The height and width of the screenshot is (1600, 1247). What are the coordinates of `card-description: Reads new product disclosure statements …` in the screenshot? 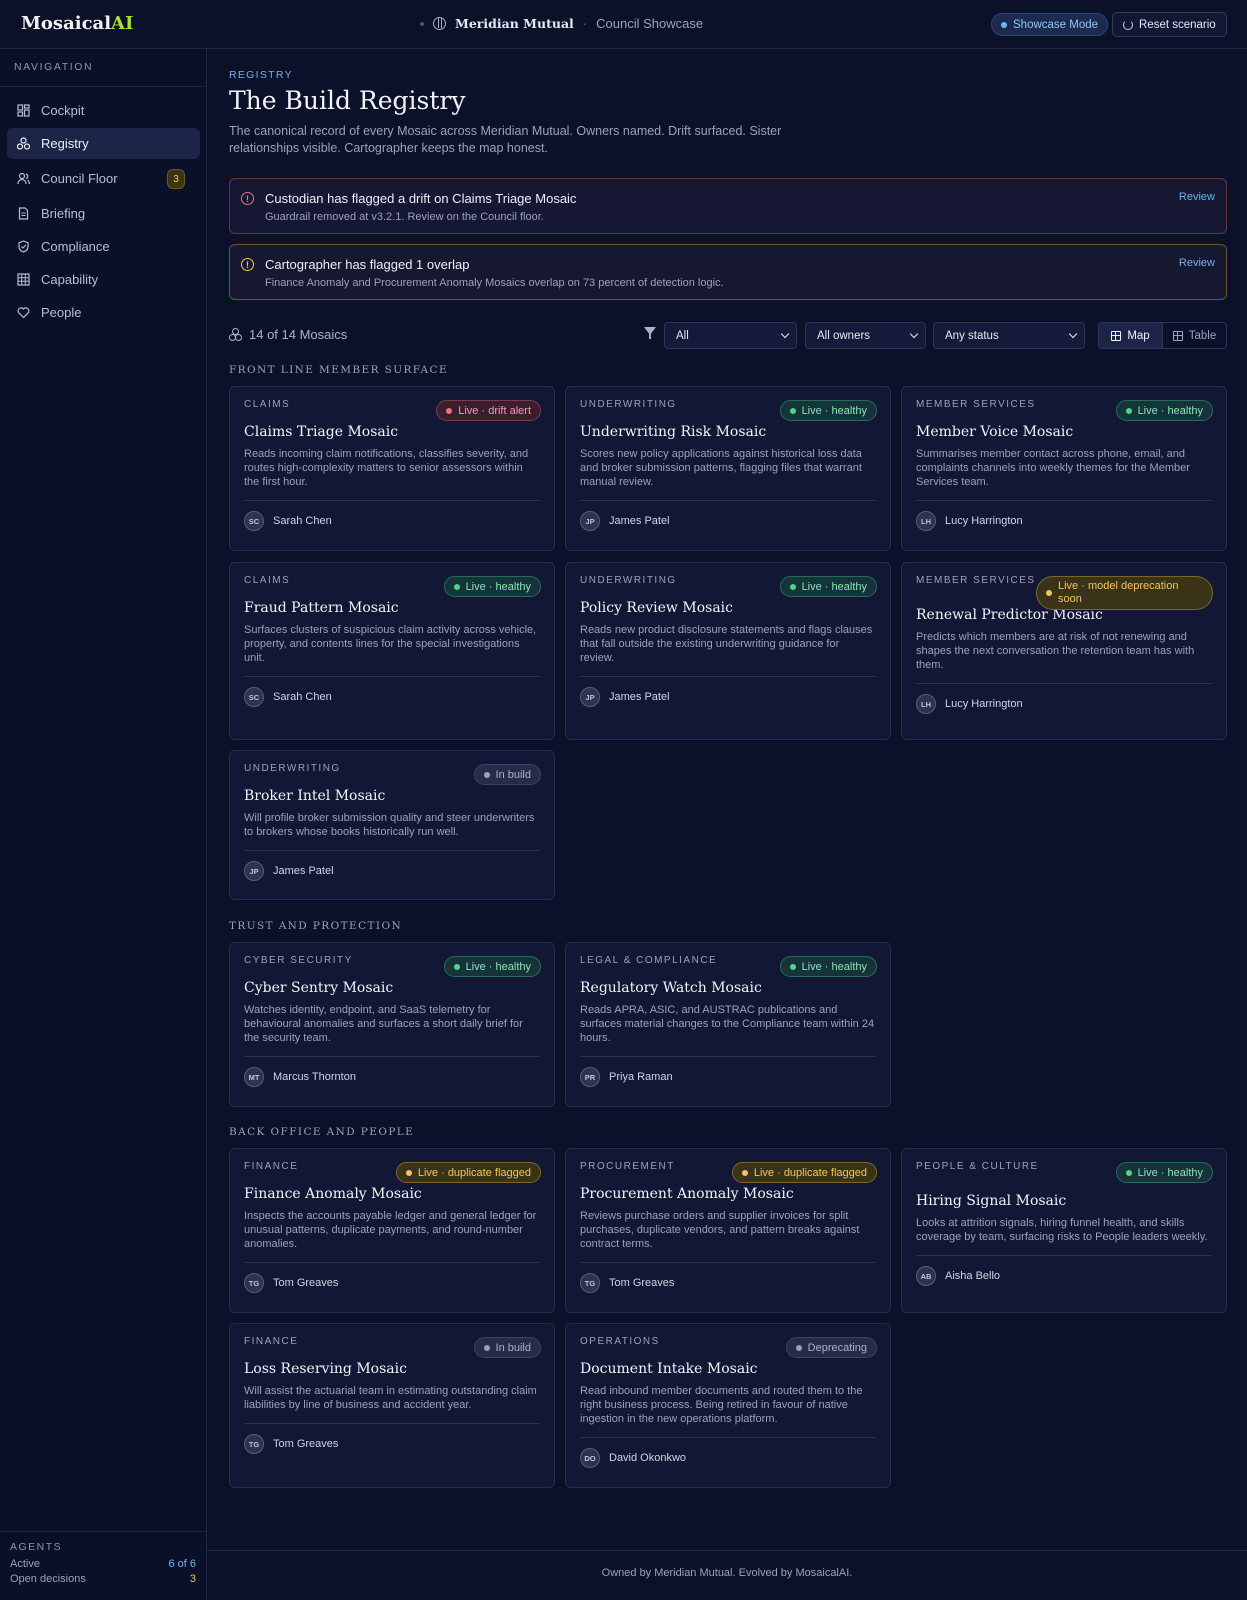 It's located at (726, 644).